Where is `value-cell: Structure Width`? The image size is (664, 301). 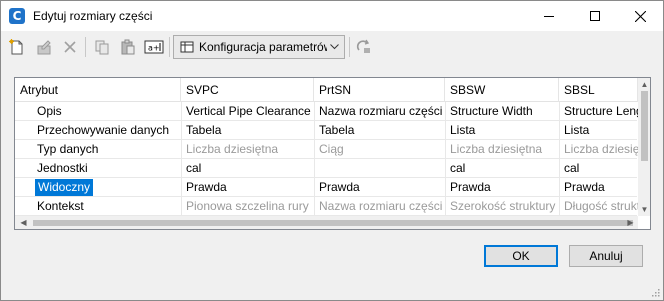
value-cell: Structure Width is located at coordinates (502, 111).